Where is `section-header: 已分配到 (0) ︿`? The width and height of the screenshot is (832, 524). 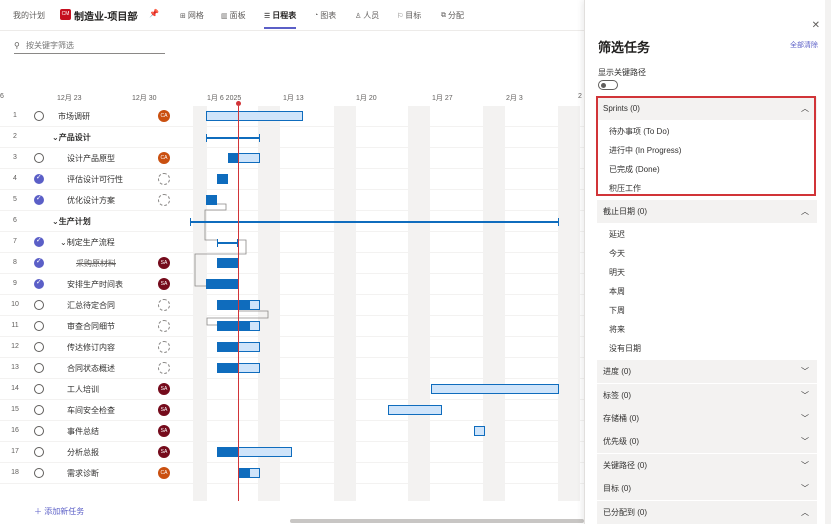 section-header: 已分配到 (0) ︿ is located at coordinates (707, 512).